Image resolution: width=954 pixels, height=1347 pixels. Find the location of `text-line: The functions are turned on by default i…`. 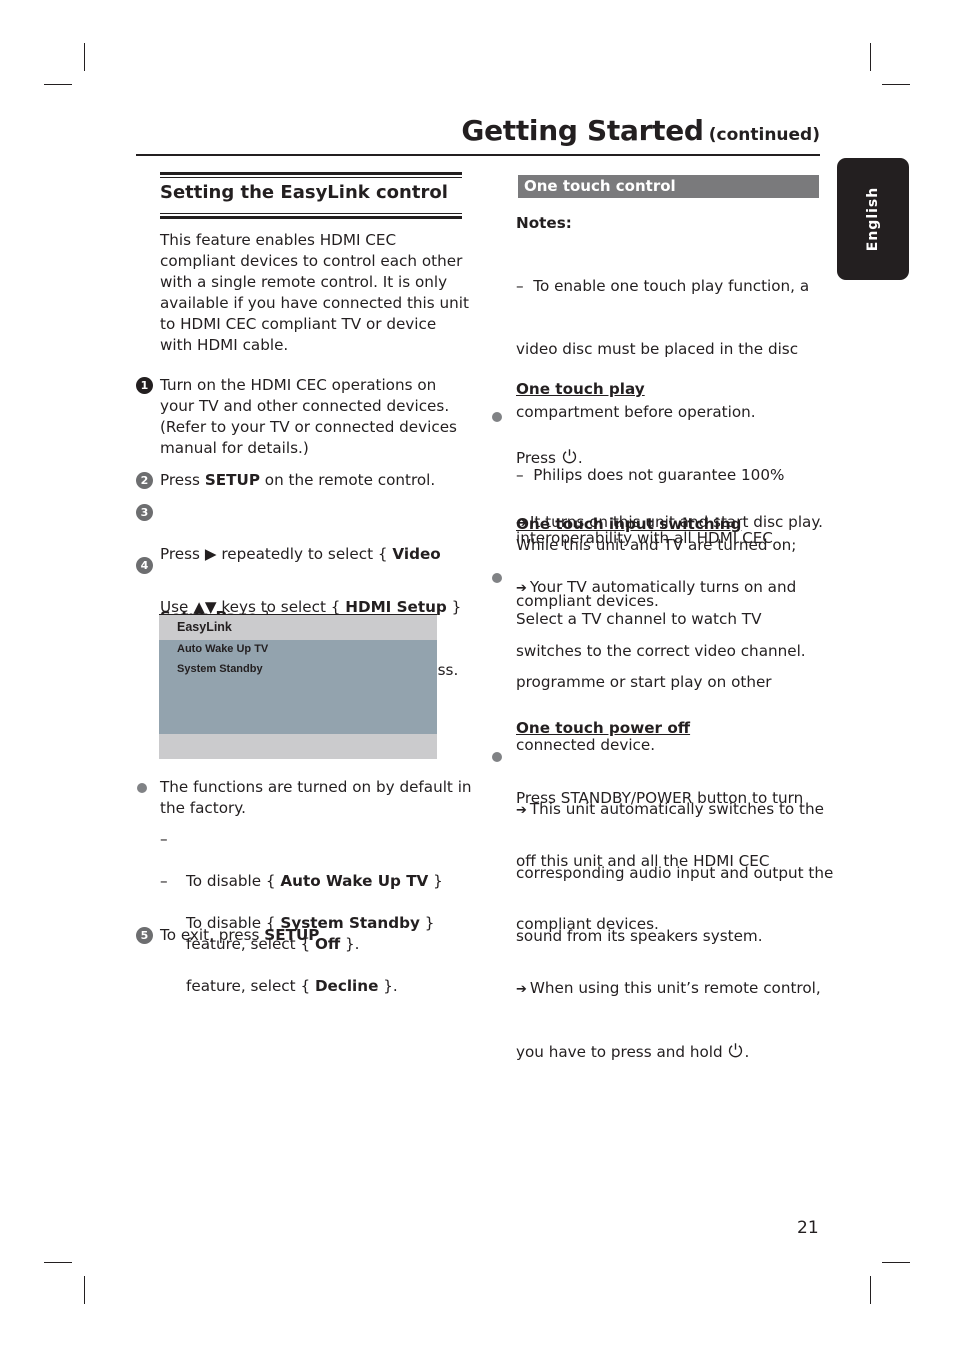

text-line: The functions are turned on by default i… is located at coordinates (316, 787).